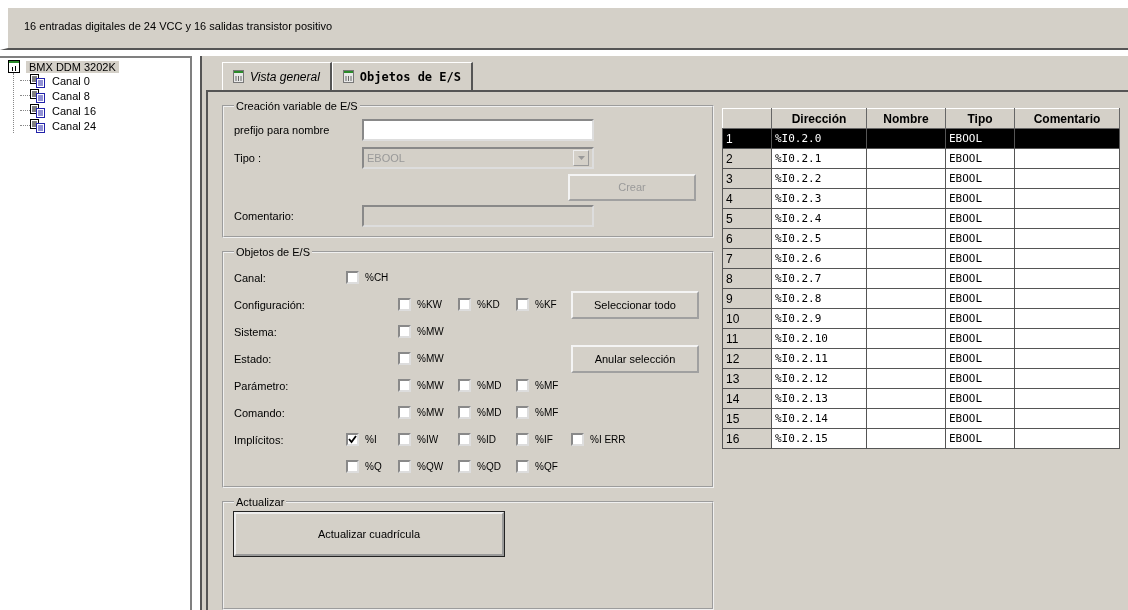 Image resolution: width=1128 pixels, height=610 pixels. Describe the element at coordinates (270, 304) in the screenshot. I see `row-label: Configuración:` at that location.